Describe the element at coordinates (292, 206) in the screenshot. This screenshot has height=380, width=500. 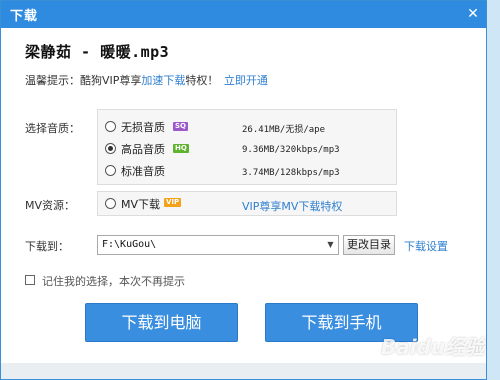
I see `mv-vip-link: VIP尊享MV下载特权` at that location.